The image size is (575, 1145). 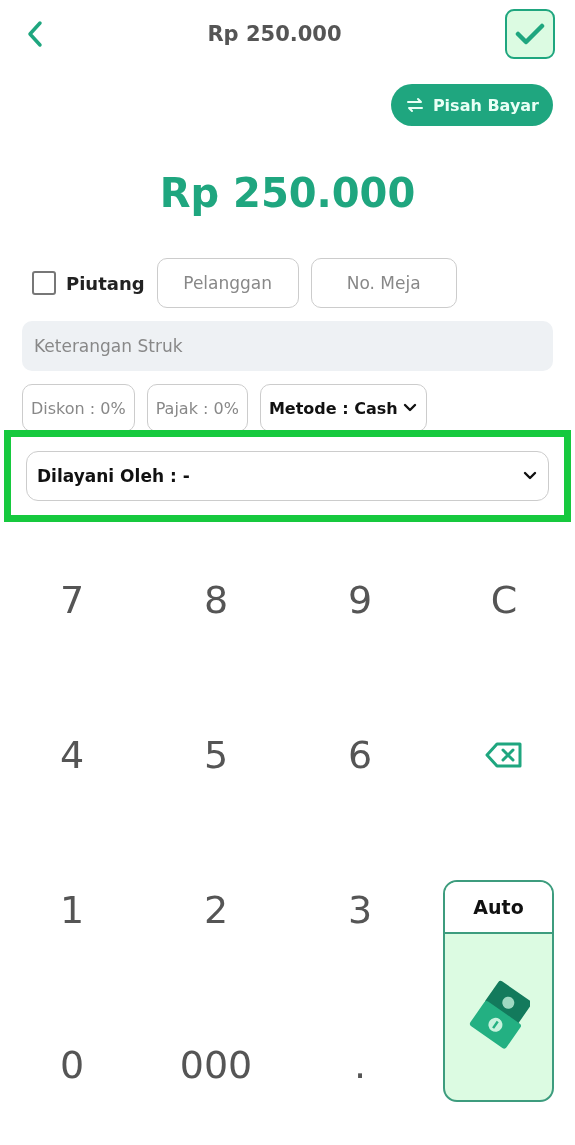 I want to click on keypad-key: 9, so click(x=360, y=599).